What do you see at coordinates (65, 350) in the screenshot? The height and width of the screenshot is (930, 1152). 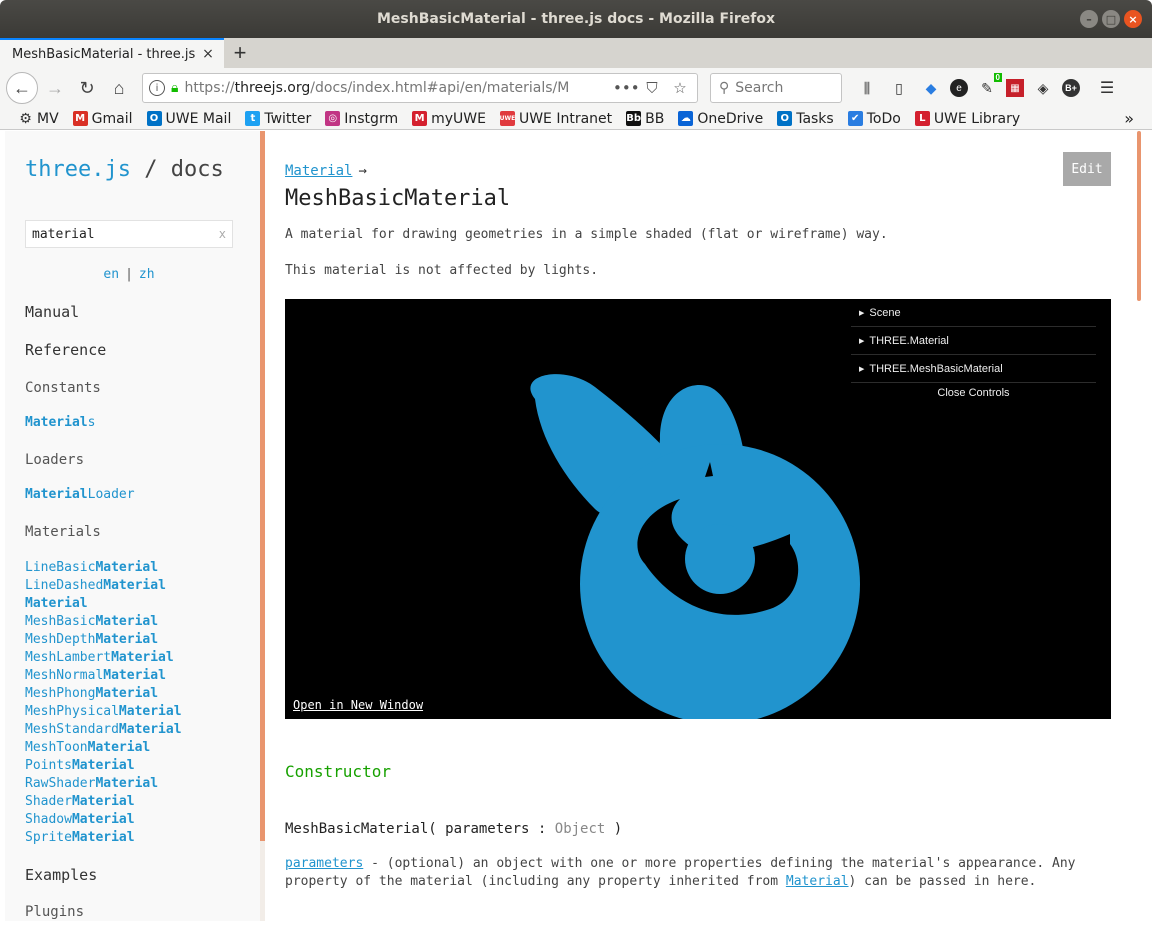 I see `nav-reference: Reference` at bounding box center [65, 350].